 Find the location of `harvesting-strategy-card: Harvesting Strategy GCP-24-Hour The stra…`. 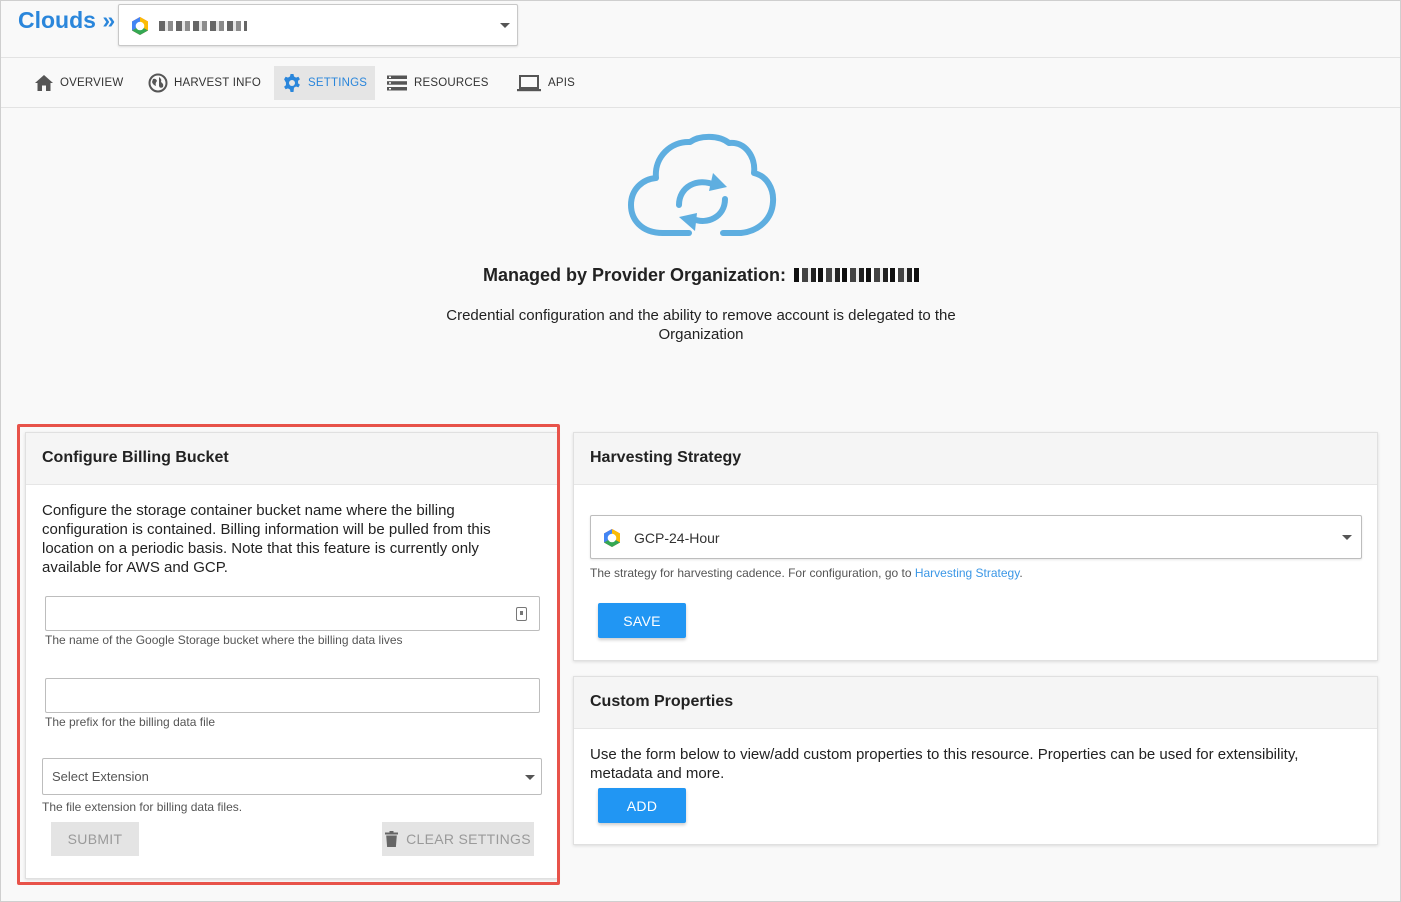

harvesting-strategy-card: Harvesting Strategy GCP-24-Hour The stra… is located at coordinates (975, 546).